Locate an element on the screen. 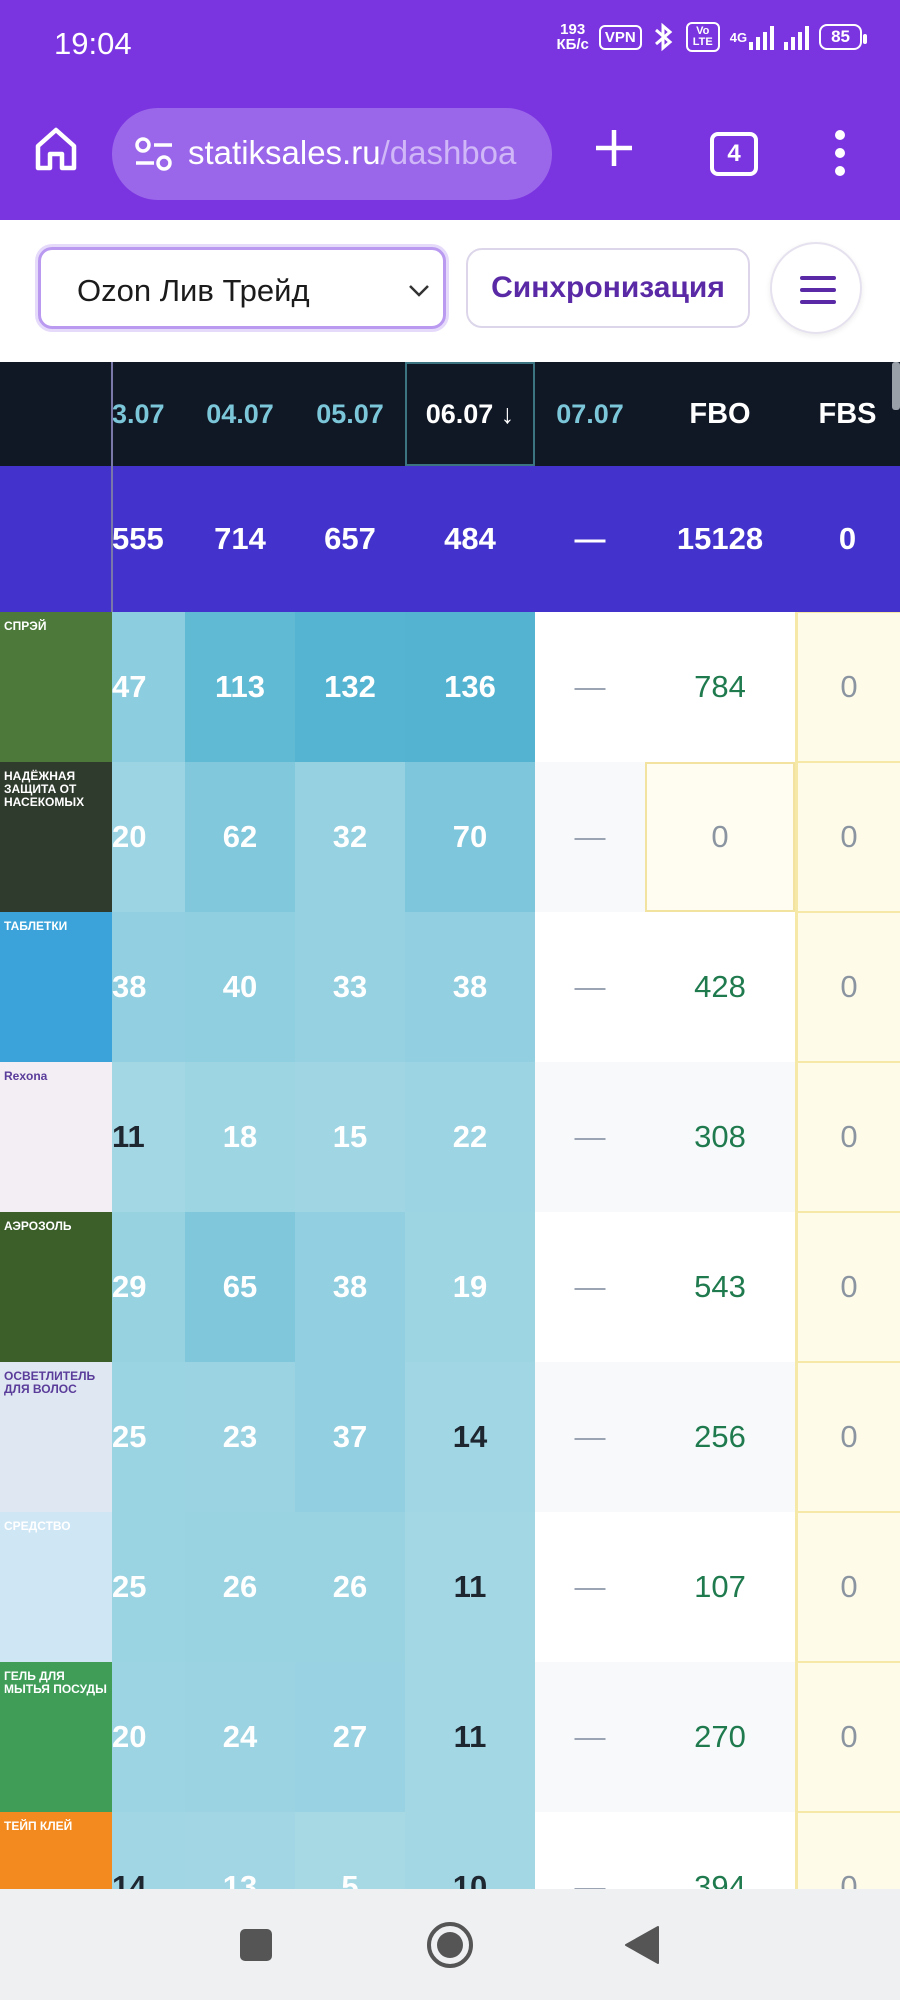  product-thumbnail: СРЕДСТВО is located at coordinates (56, 1587).